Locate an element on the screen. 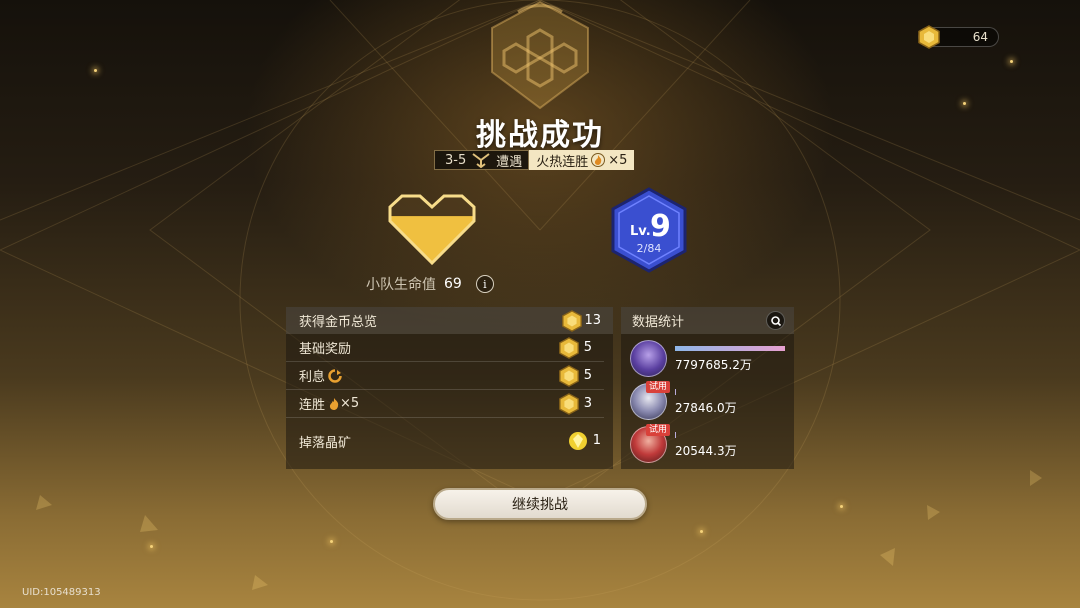 The image size is (1080, 608). gold-row-value: 1 is located at coordinates (596, 440).